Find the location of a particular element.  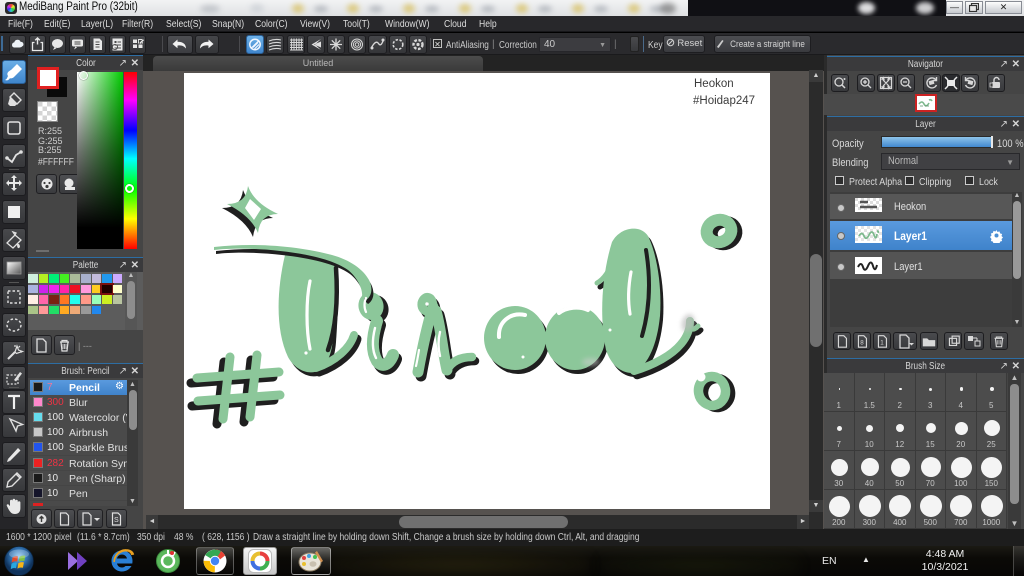

svg-text: 1 is located at coordinates (882, 343).